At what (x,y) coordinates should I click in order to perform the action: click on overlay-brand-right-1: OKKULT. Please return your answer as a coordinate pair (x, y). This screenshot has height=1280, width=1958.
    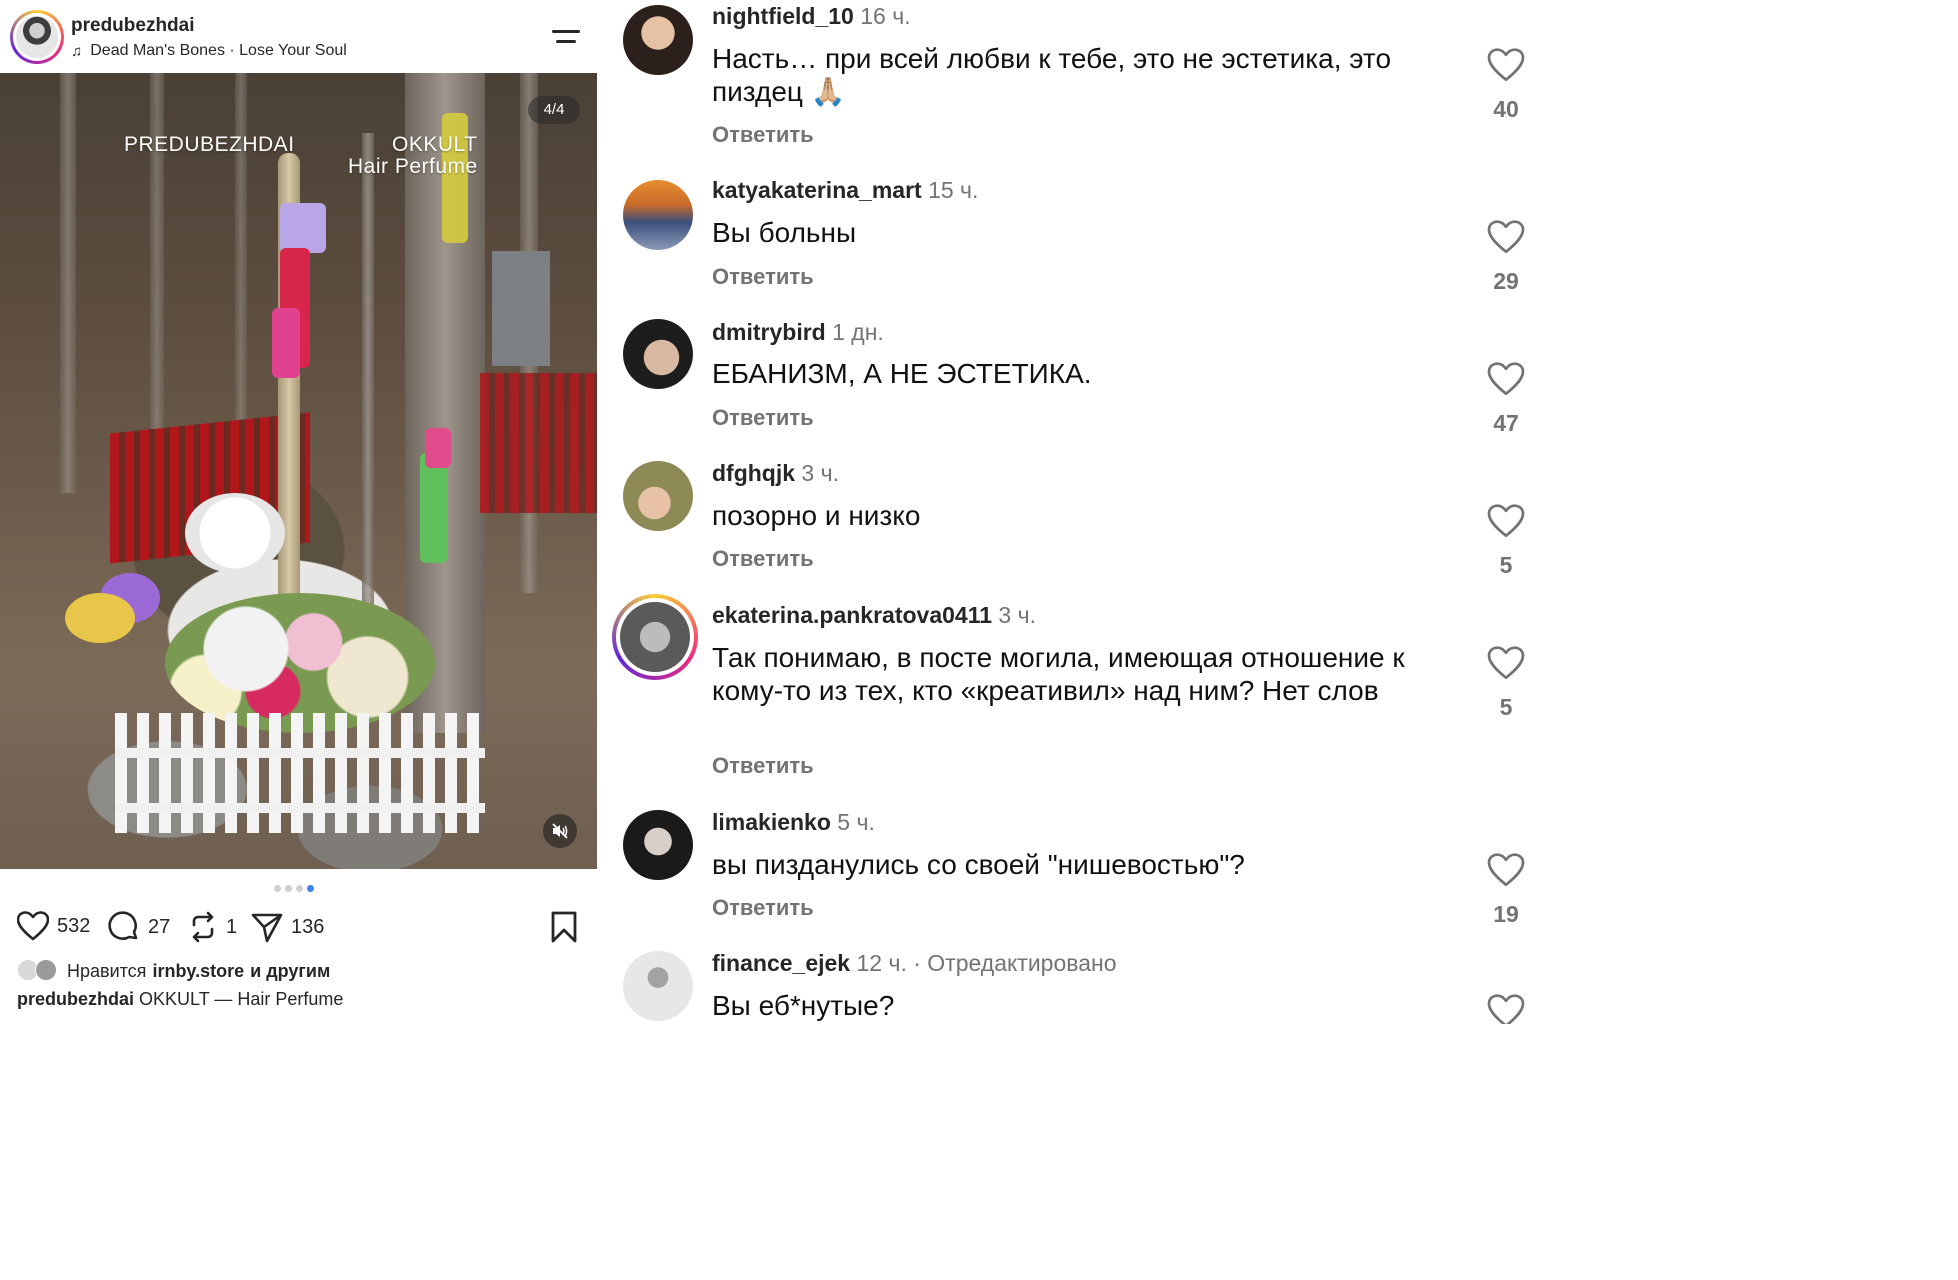
    Looking at the image, I should click on (435, 144).